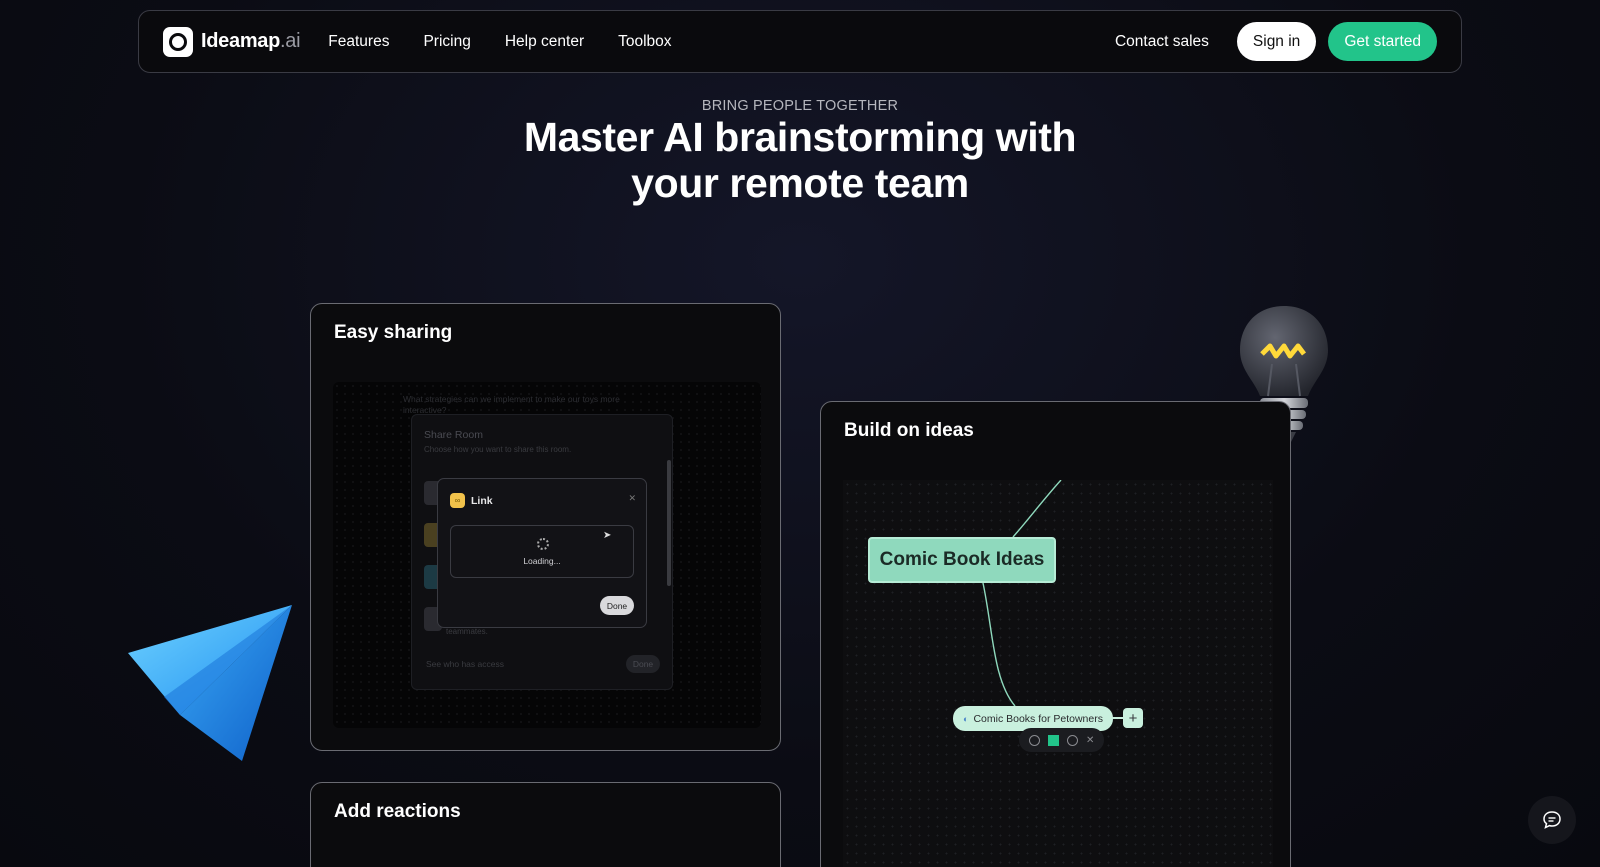 The width and height of the screenshot is (1600, 867). What do you see at coordinates (617, 605) in the screenshot?
I see `done-button: Done` at bounding box center [617, 605].